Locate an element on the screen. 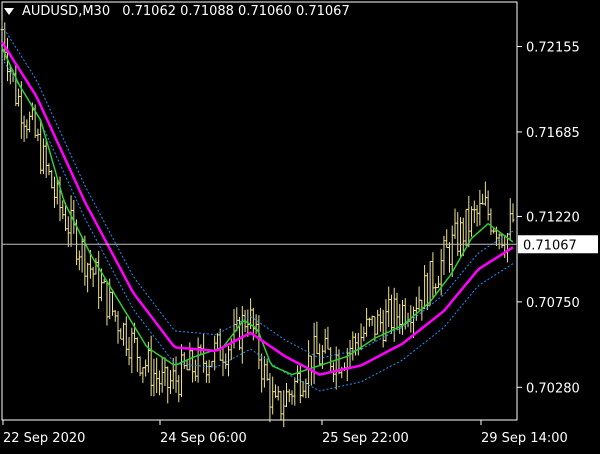  y-tick-label: 0.72155 is located at coordinates (553, 48).